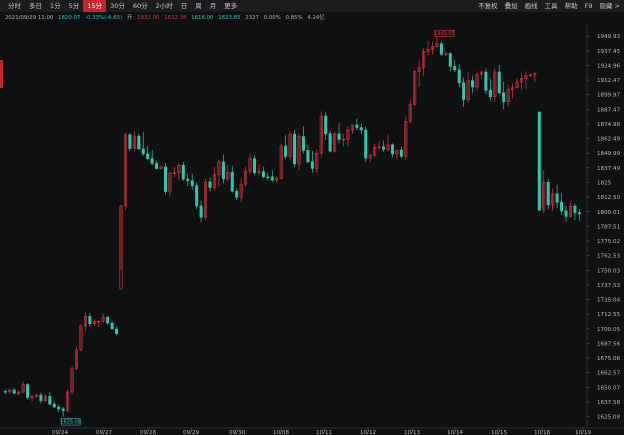  Describe the element at coordinates (609, 37) in the screenshot. I see `y-tick-label: 1949.93` at that location.